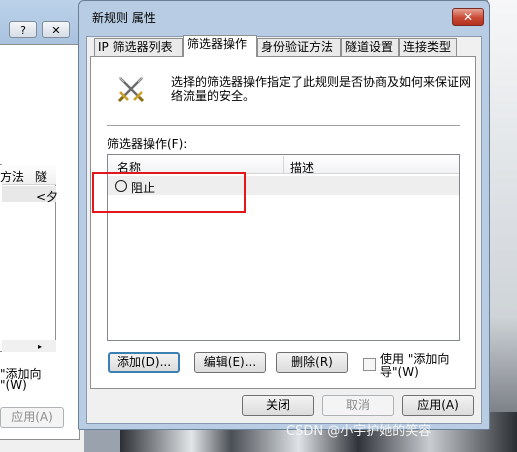  I want to click on tab-connection-type: 连接类型, so click(428, 47).